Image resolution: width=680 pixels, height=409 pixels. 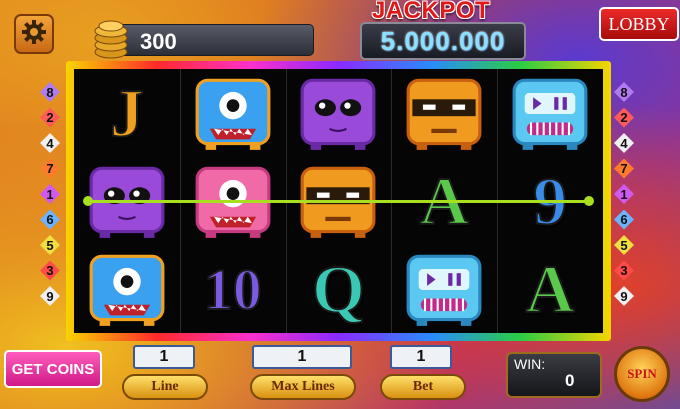 What do you see at coordinates (53, 369) in the screenshot?
I see `get-coins-button: GET COINS` at bounding box center [53, 369].